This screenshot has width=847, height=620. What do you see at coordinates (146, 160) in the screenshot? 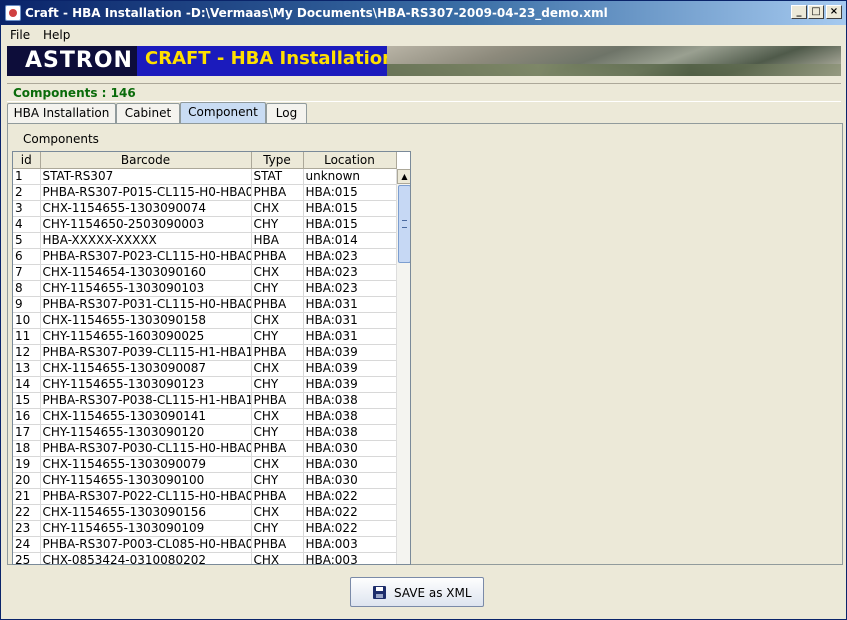
I see `column-header-barcode: Barcode` at bounding box center [146, 160].